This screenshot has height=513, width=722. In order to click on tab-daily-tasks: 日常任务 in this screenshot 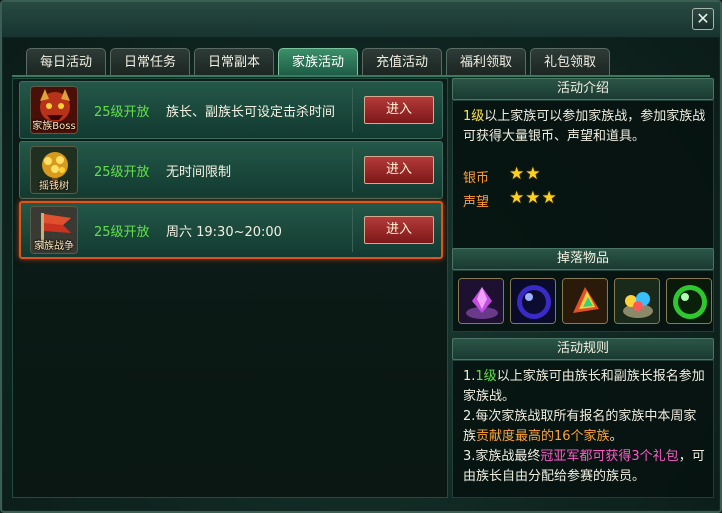, I will do `click(150, 62)`.